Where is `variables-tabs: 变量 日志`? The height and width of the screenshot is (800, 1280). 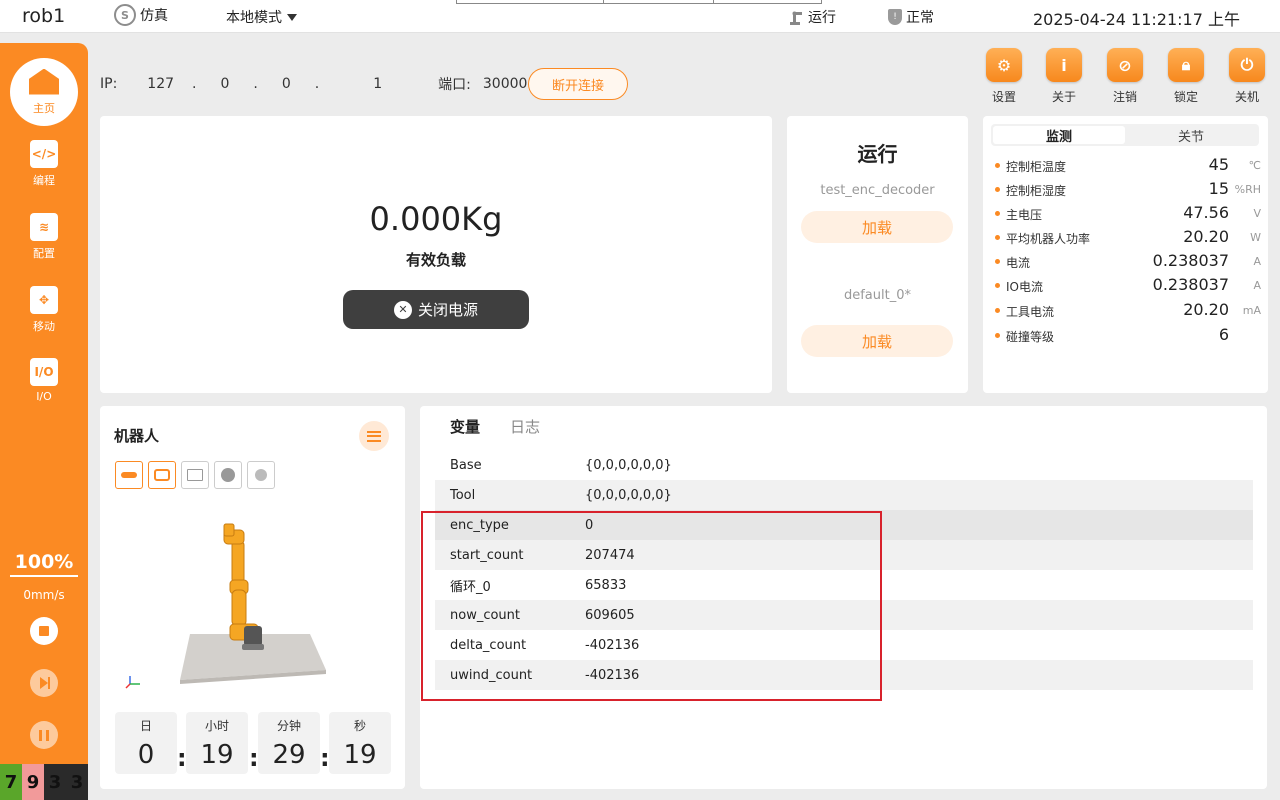 variables-tabs: 变量 日志 is located at coordinates (490, 428).